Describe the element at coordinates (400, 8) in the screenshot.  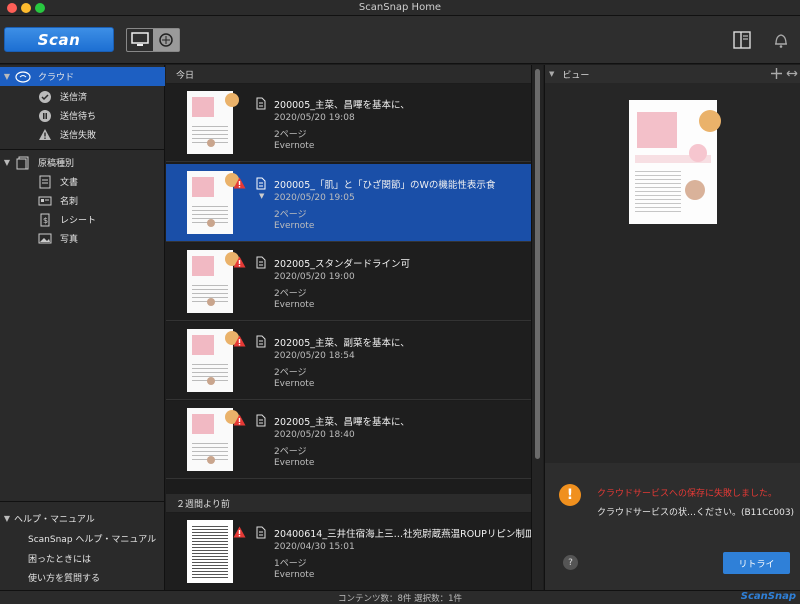
I see `title-bar: ScanSnap Home` at that location.